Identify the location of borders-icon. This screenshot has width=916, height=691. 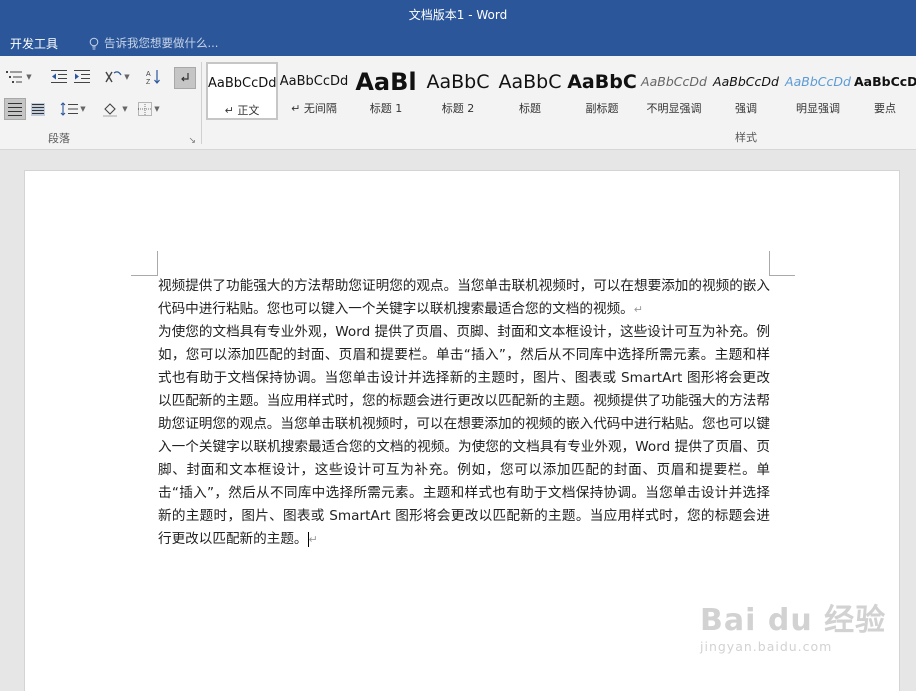
(145, 109).